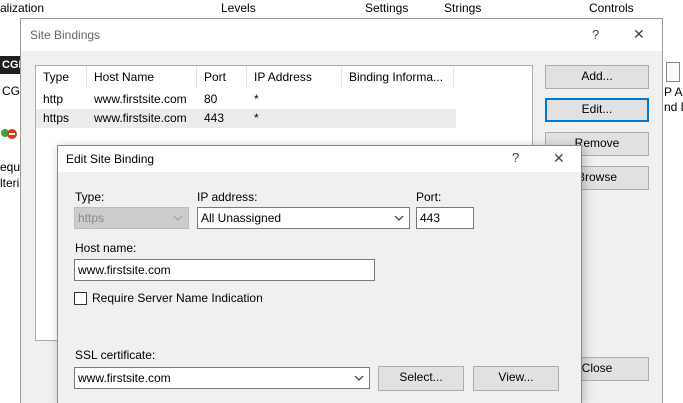  What do you see at coordinates (91, 218) in the screenshot?
I see `type-value: https` at bounding box center [91, 218].